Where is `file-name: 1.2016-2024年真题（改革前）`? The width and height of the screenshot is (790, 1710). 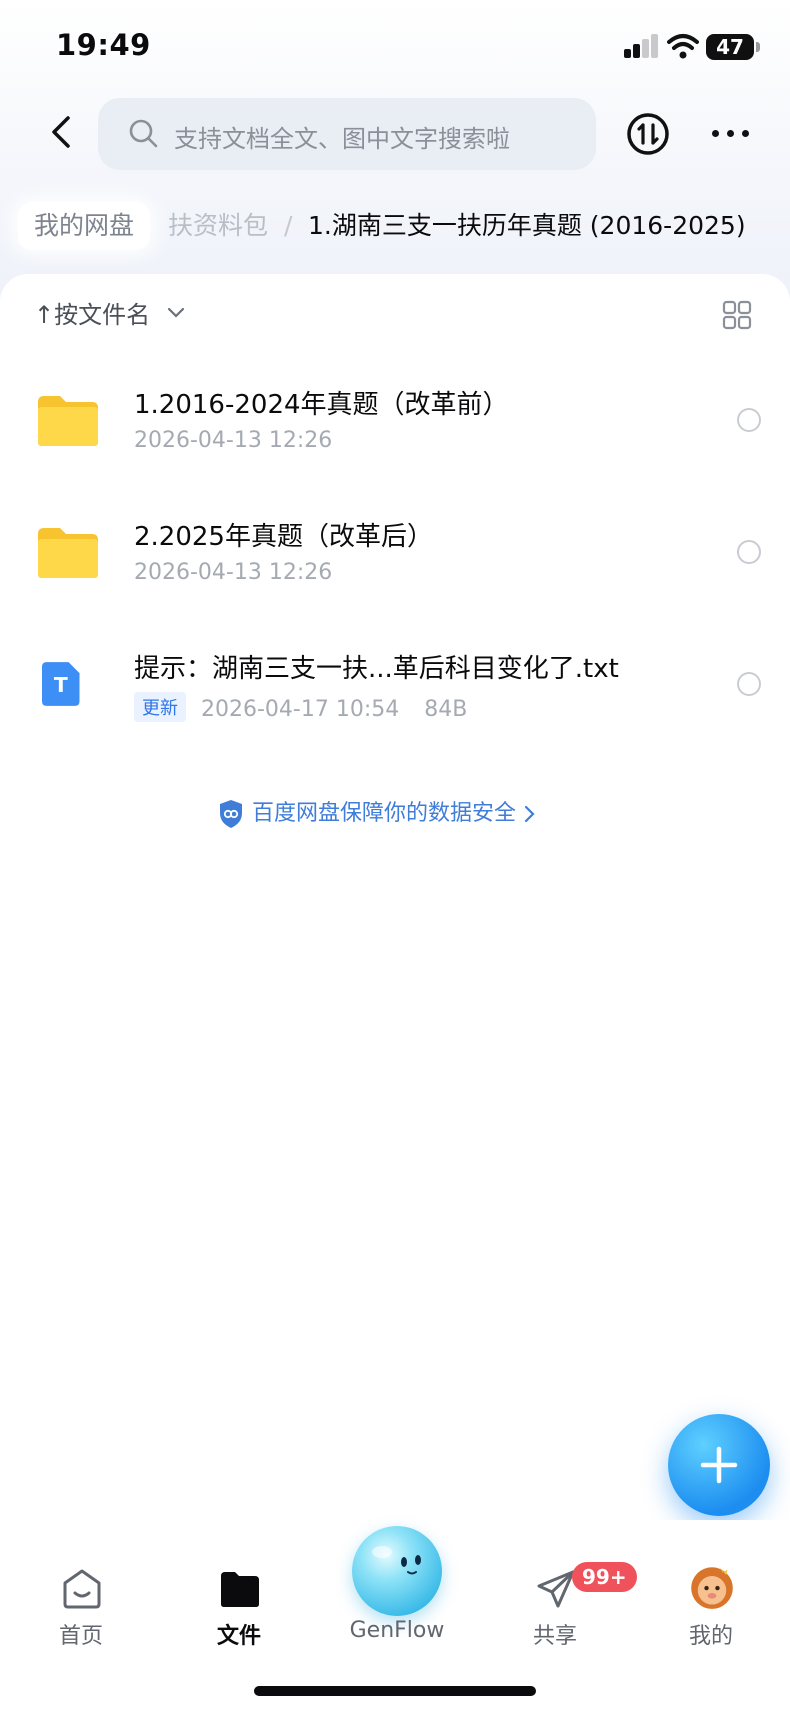
file-name: 1.2016-2024年真题（改革前） is located at coordinates (321, 405).